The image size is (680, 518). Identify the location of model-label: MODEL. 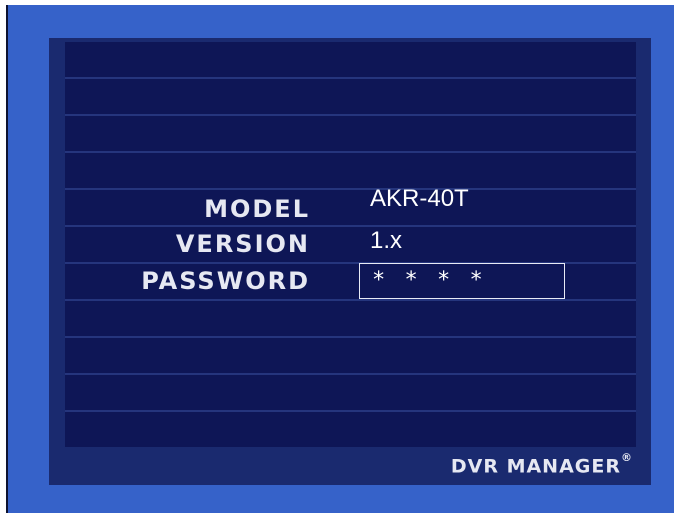
(257, 209).